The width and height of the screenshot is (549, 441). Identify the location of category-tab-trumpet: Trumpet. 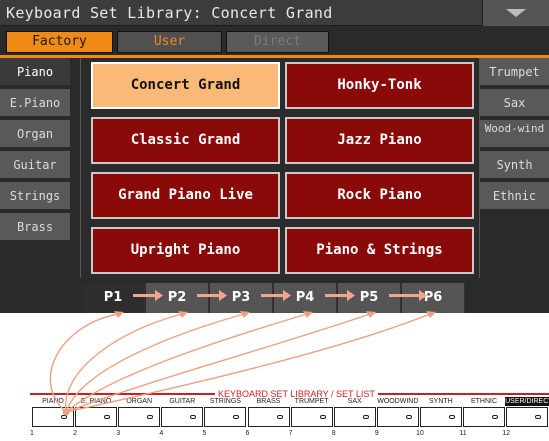
(514, 72).